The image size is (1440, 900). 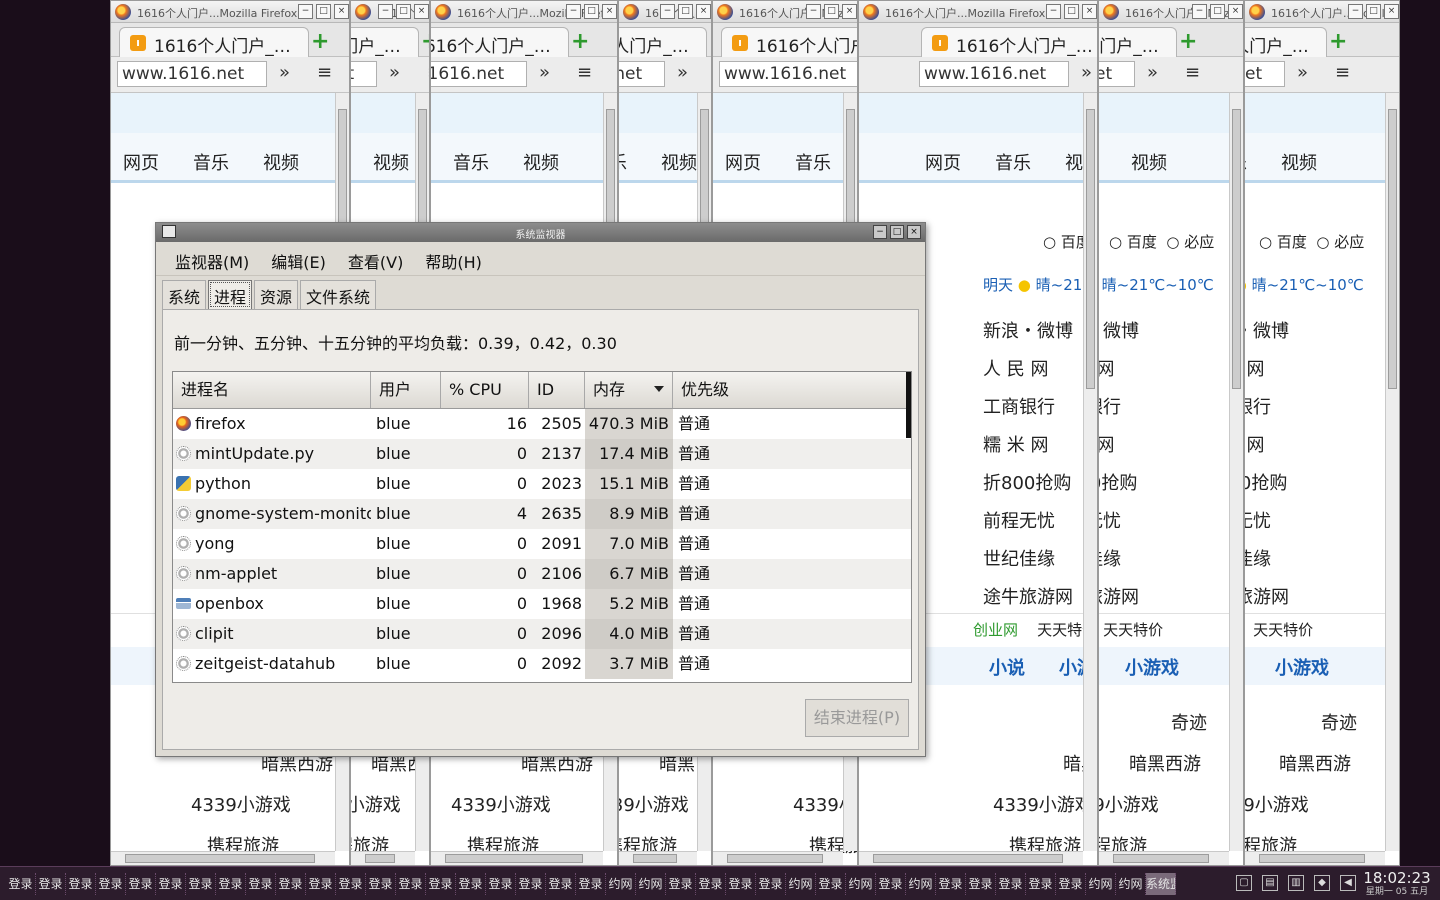 What do you see at coordinates (542, 454) in the screenshot?
I see `table-row: mintUpdate.py blue 0 2137 17.4 MiB 普通` at bounding box center [542, 454].